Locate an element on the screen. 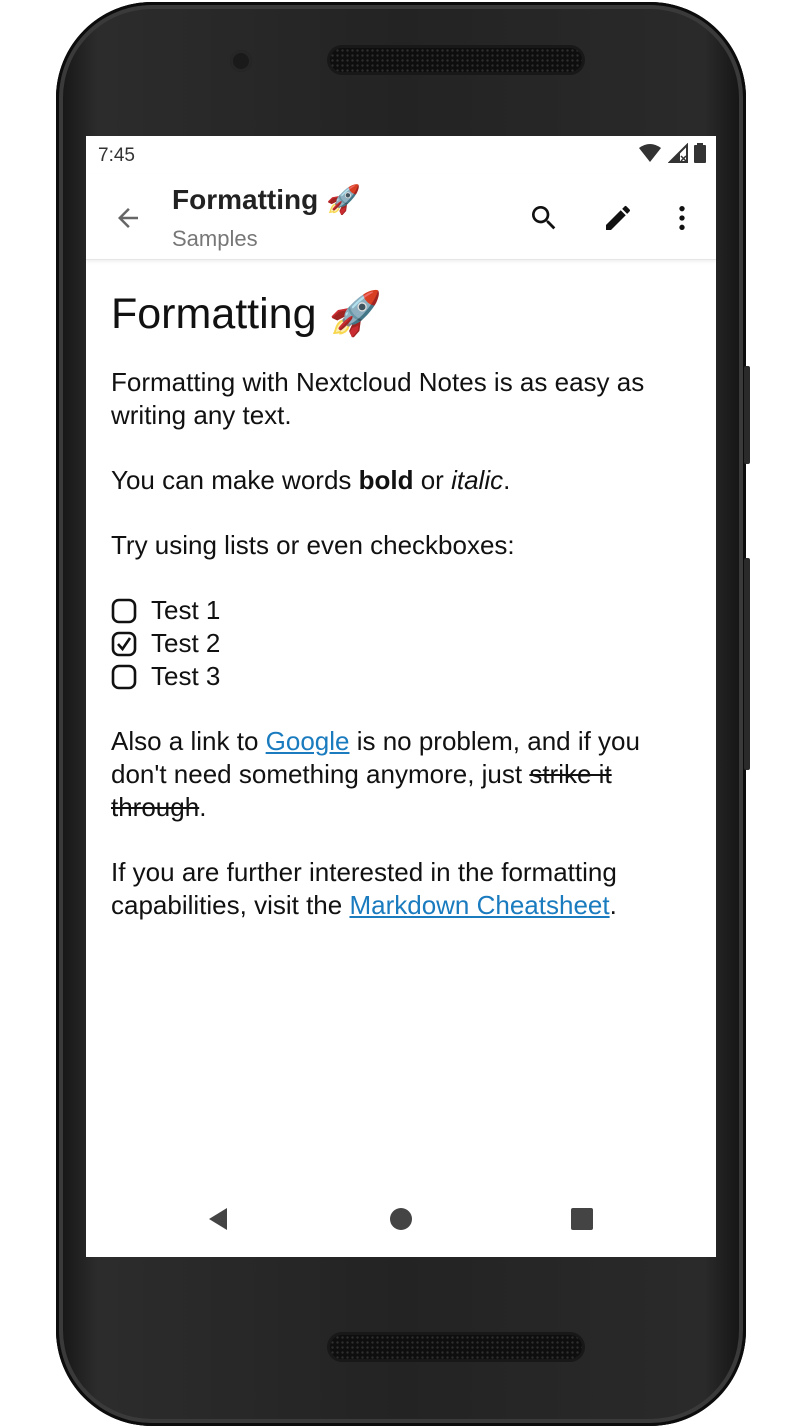  bottom-speaker is located at coordinates (456, 1347).